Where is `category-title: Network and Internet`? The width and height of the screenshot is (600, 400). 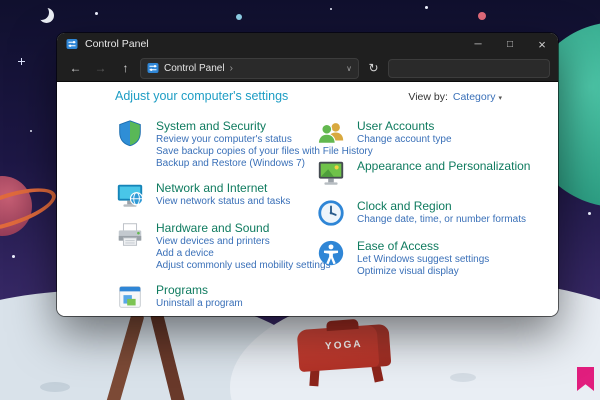 category-title: Network and Internet is located at coordinates (223, 188).